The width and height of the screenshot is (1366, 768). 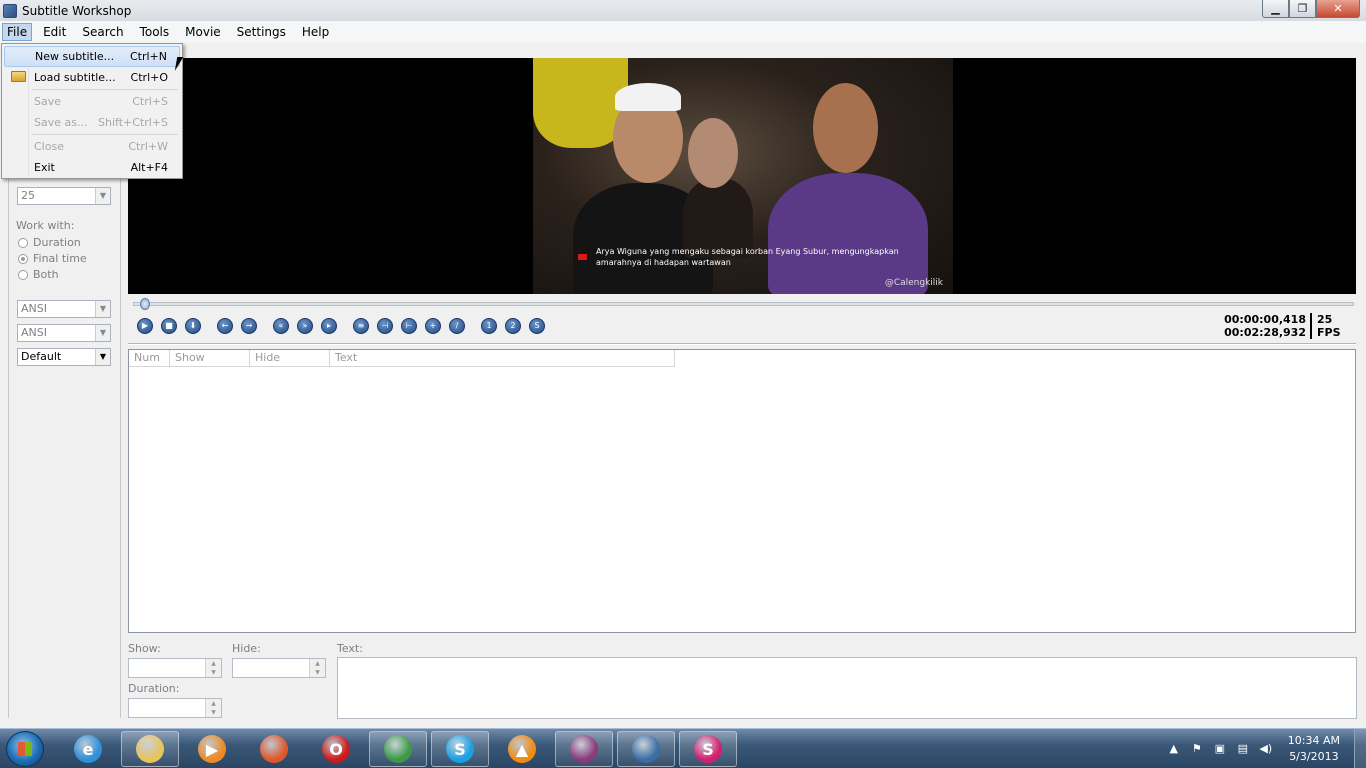 I want to click on minimize-button: ▁, so click(x=1275, y=9).